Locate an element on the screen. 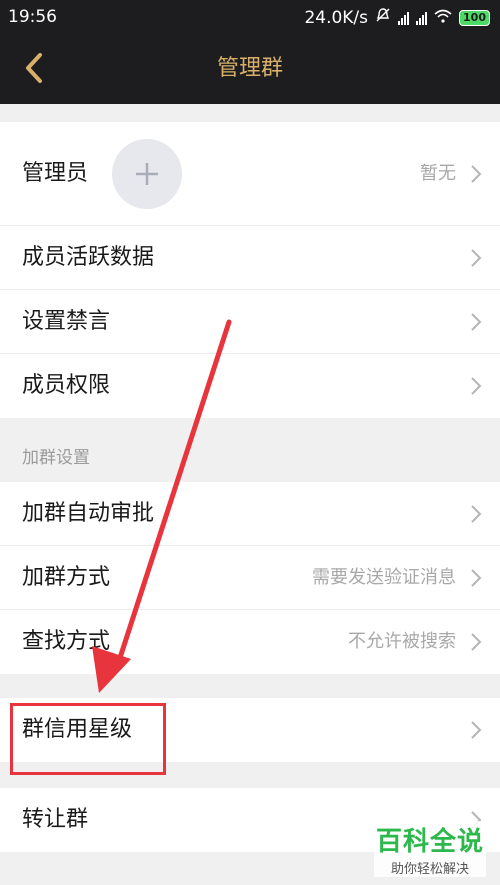 The width and height of the screenshot is (500, 885). watermark-sub: 助你轻松解决 is located at coordinates (429, 869).